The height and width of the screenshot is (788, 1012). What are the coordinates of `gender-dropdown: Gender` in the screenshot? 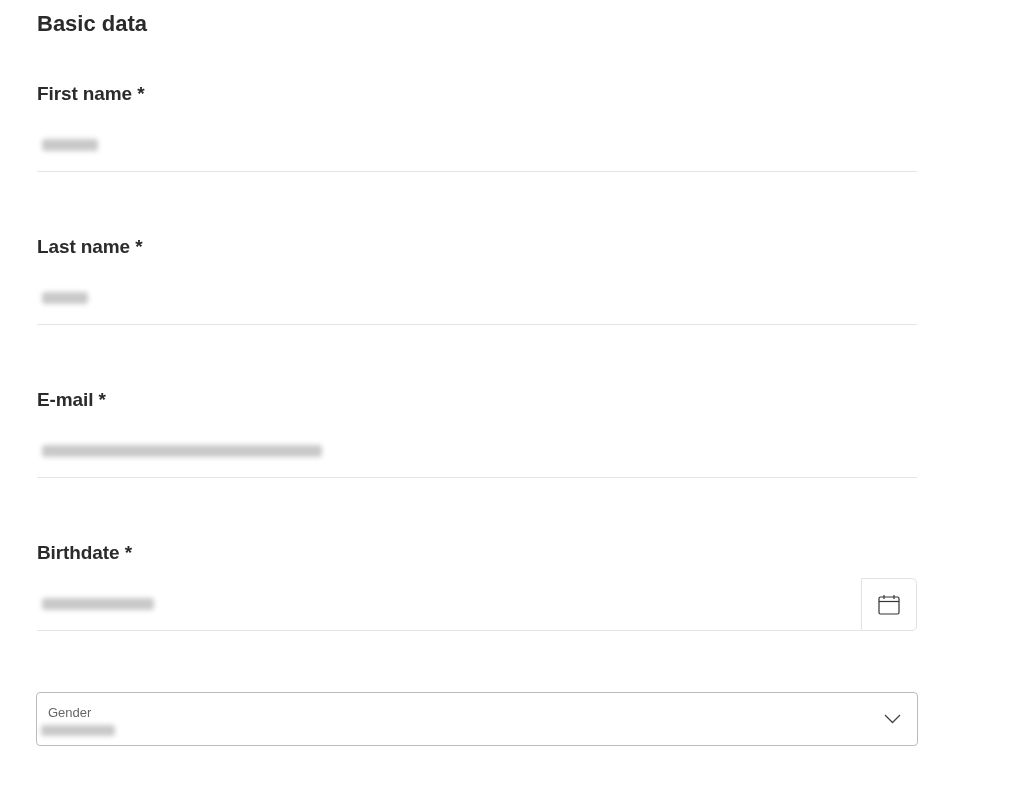 It's located at (477, 719).